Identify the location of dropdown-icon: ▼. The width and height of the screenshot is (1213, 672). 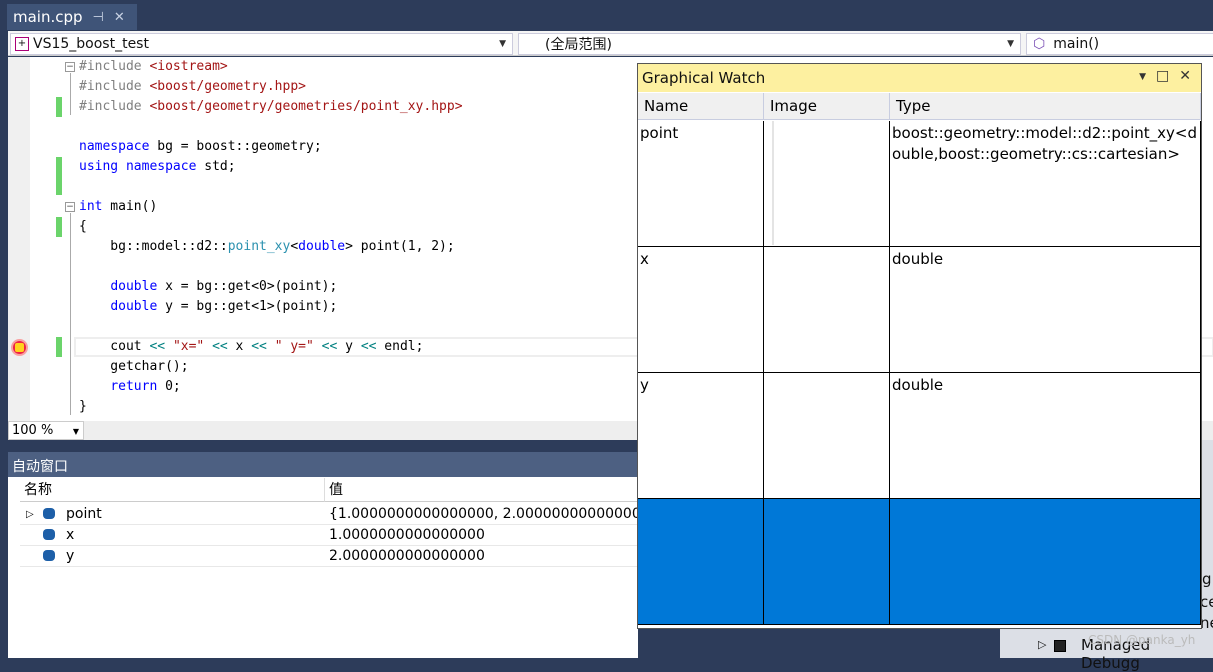
(1142, 77).